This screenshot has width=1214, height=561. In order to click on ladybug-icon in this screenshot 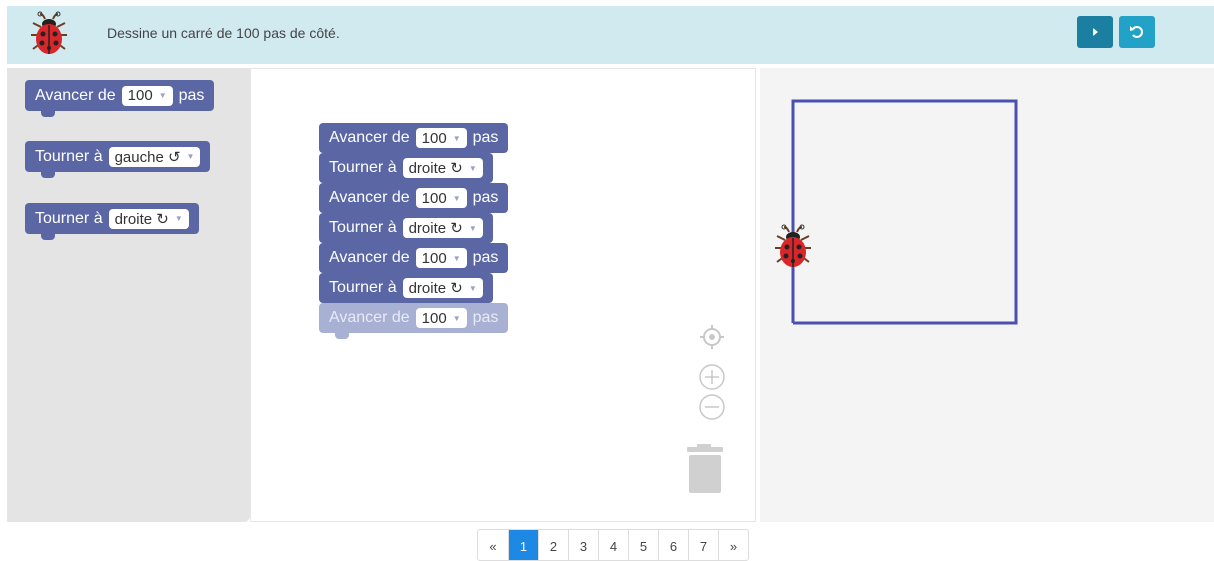, I will do `click(49, 32)`.